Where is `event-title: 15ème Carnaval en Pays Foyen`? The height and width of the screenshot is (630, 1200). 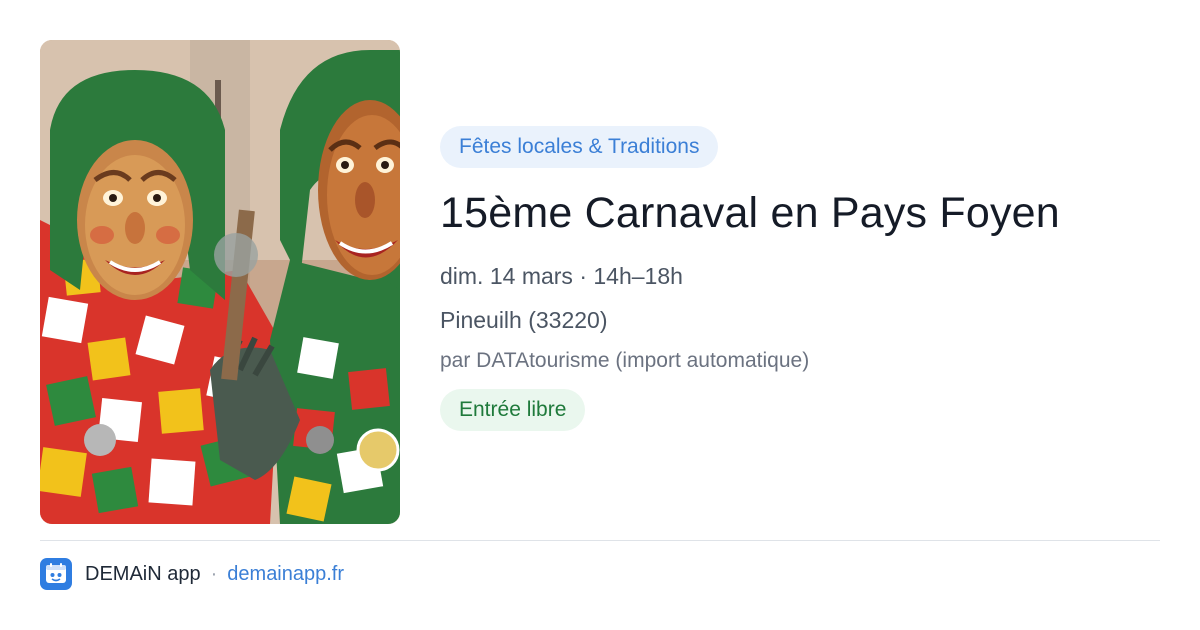
event-title: 15ème Carnaval en Pays Foyen is located at coordinates (800, 213).